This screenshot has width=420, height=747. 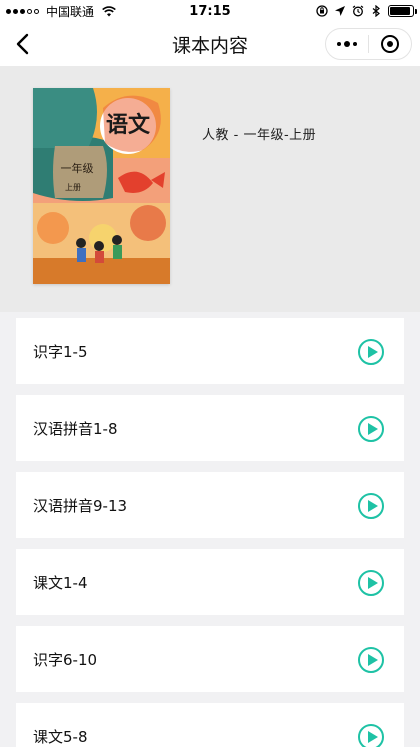 What do you see at coordinates (60, 582) in the screenshot?
I see `lesson-title: 课文1-4` at bounding box center [60, 582].